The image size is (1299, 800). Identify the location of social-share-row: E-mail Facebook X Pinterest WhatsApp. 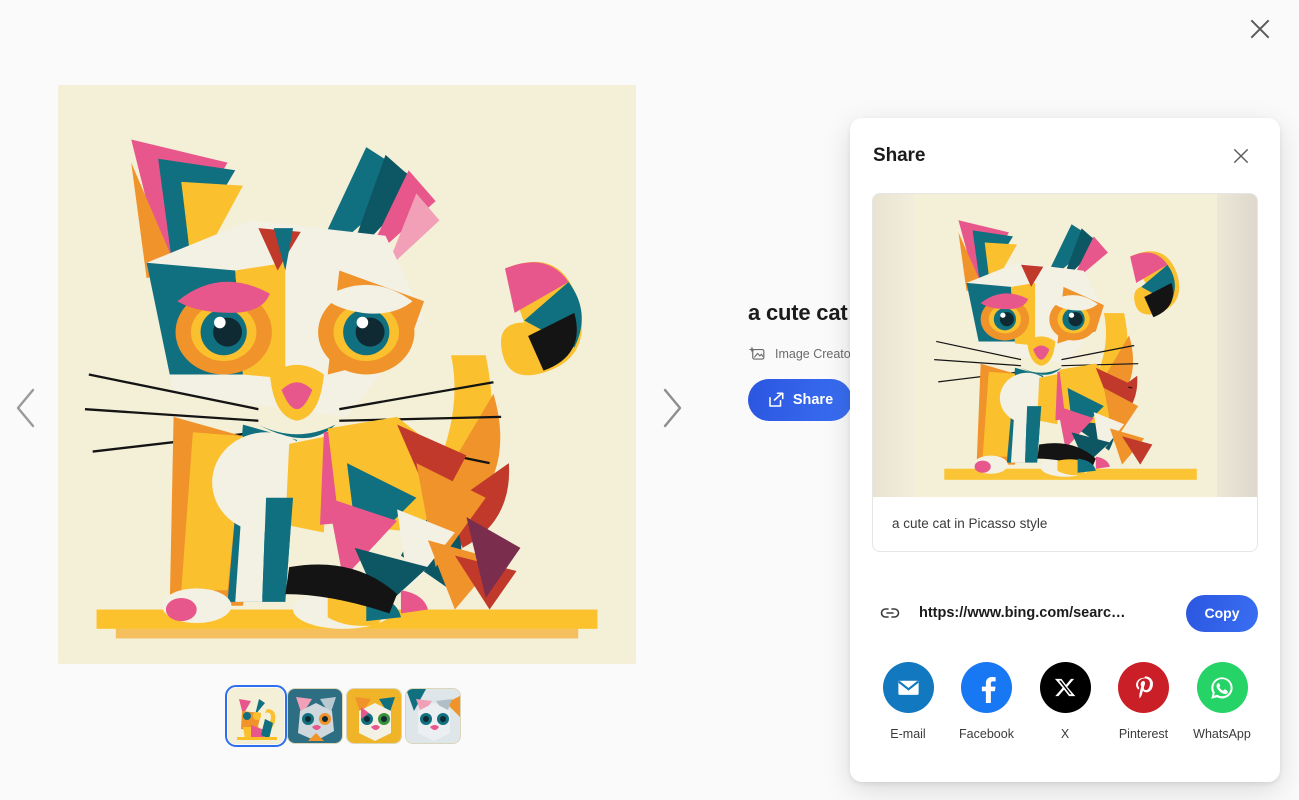
(1065, 701).